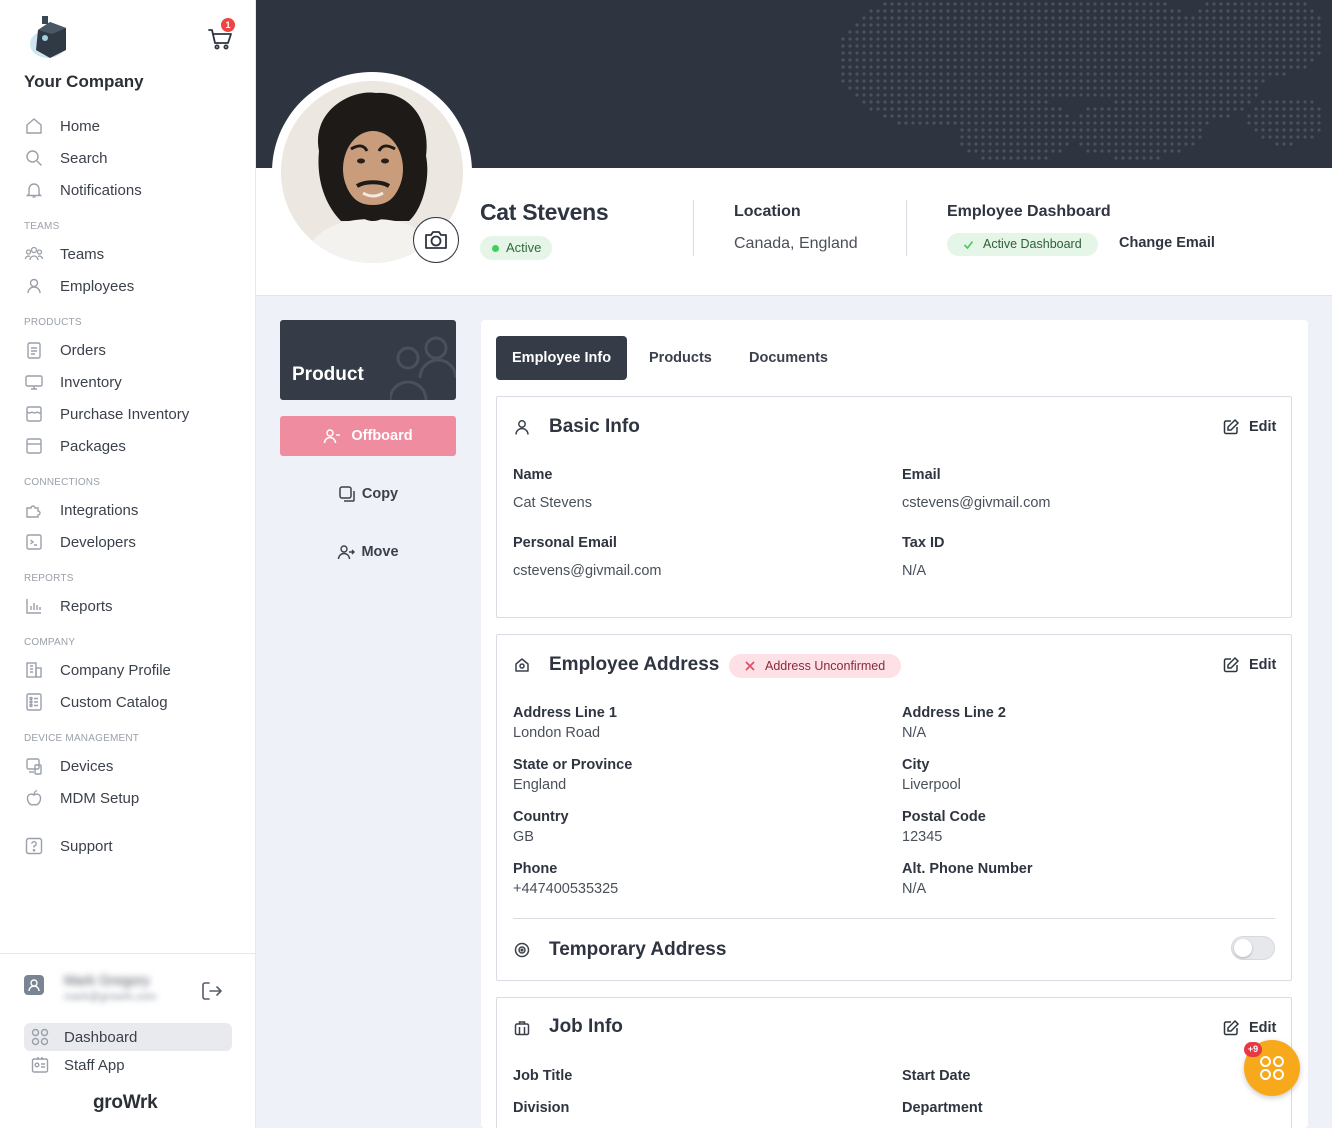 The image size is (1332, 1128). I want to click on address-edit-button: Edit, so click(1249, 665).